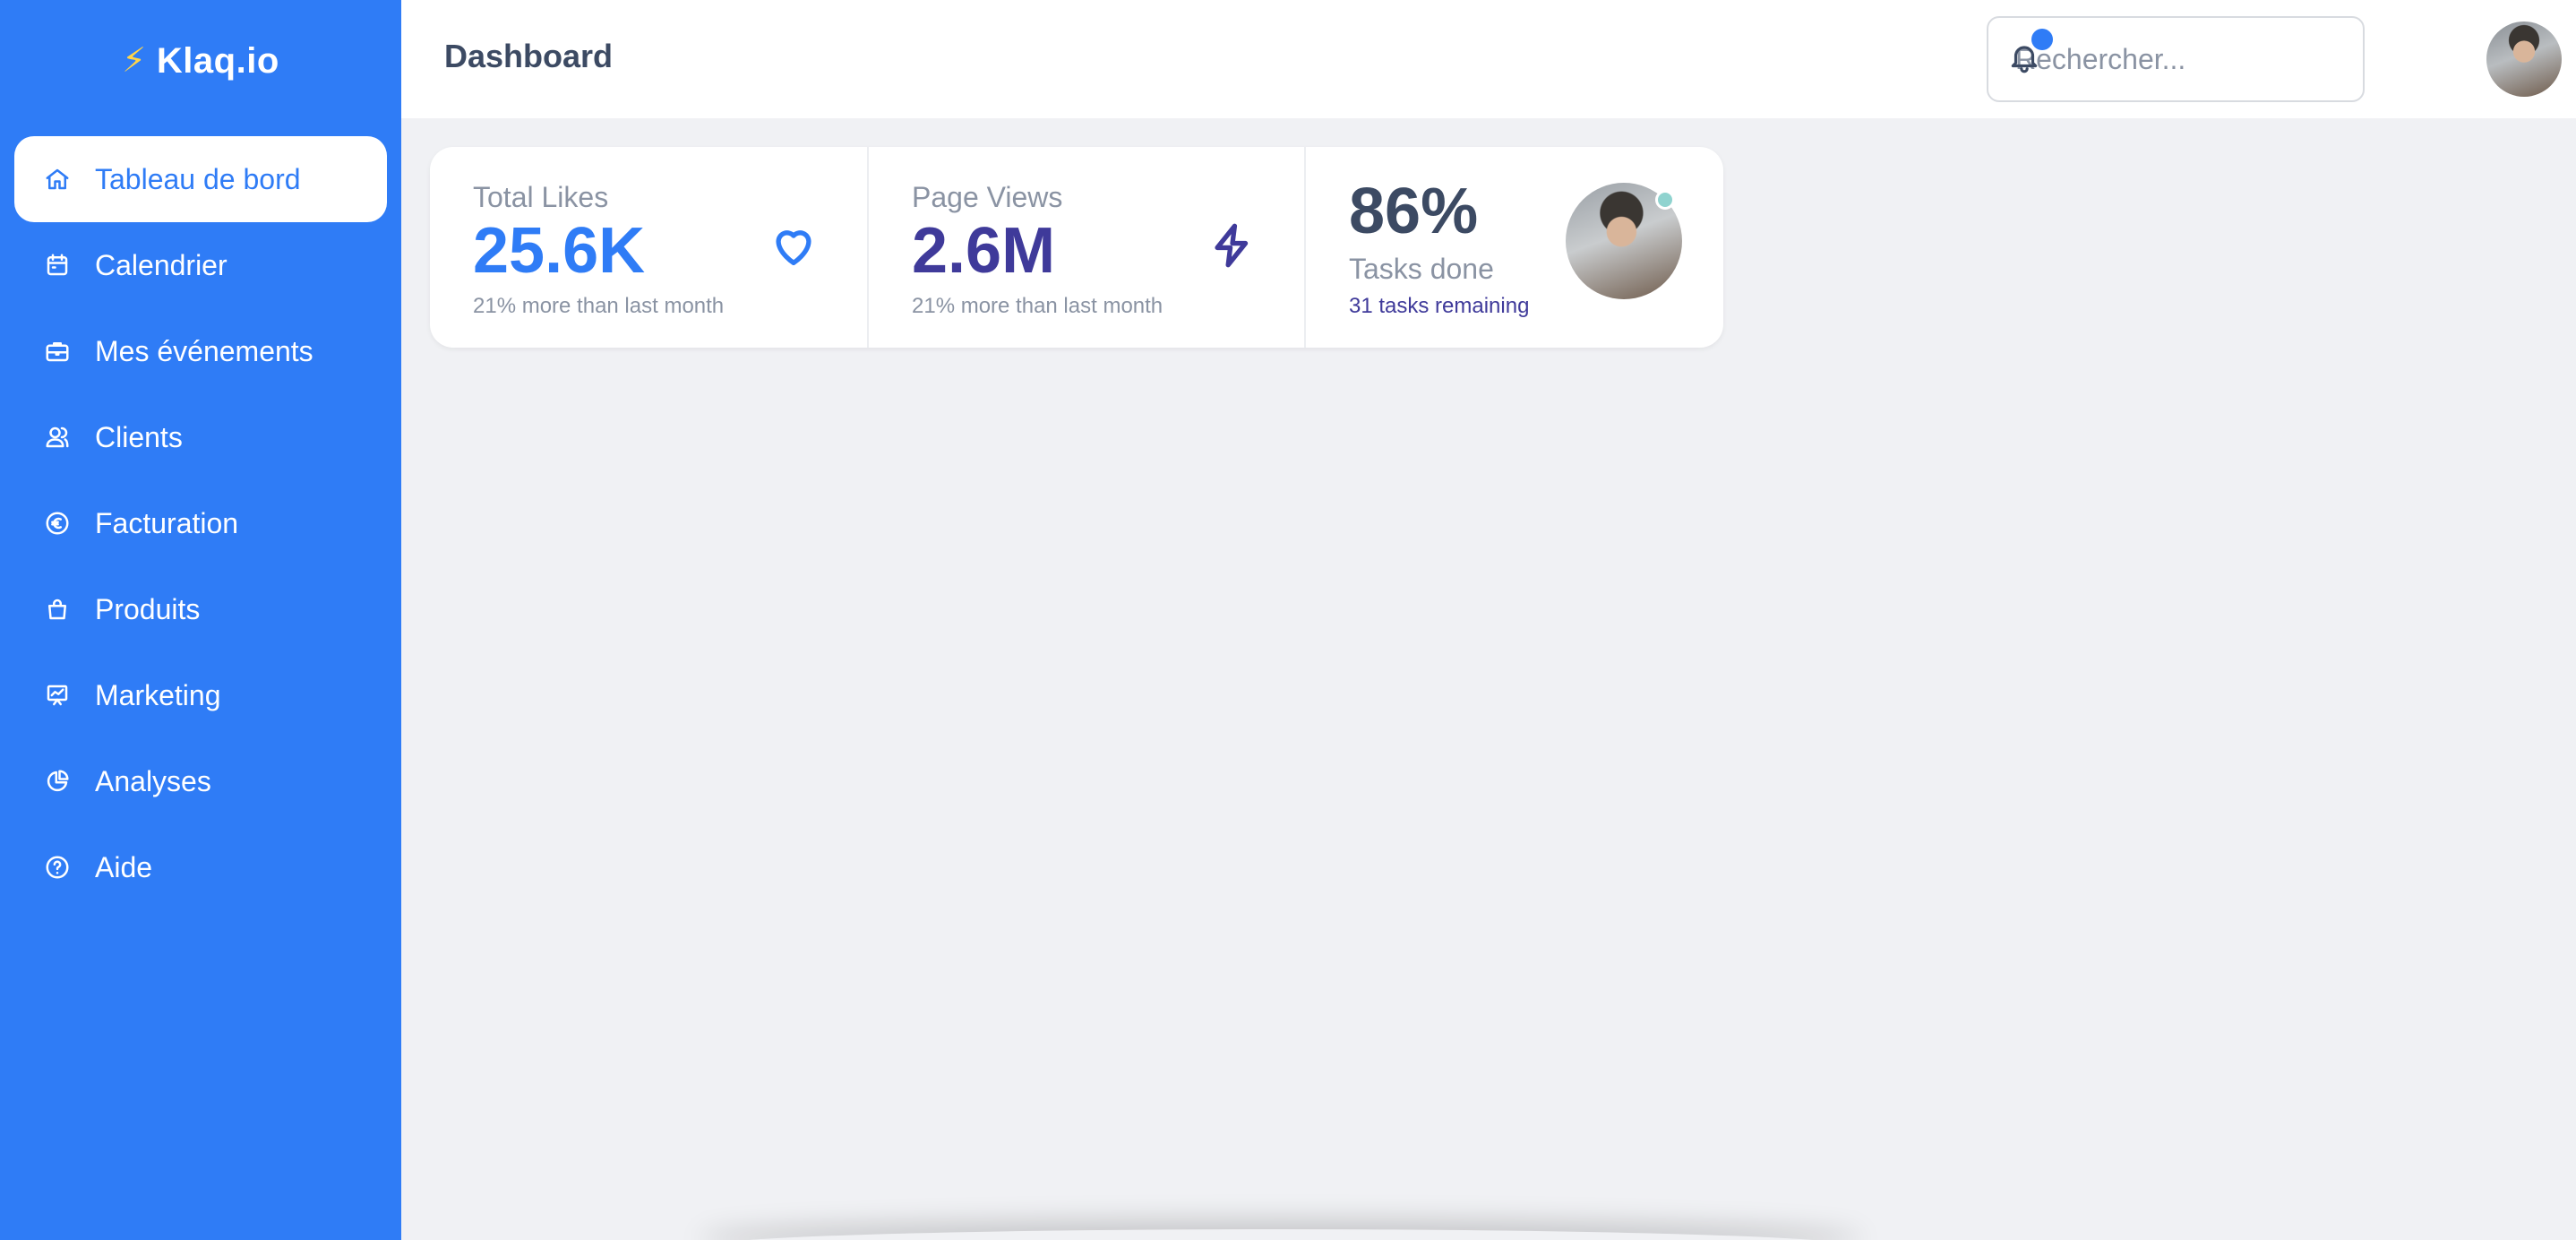  What do you see at coordinates (139, 437) in the screenshot?
I see `sidebar-item-label: Clients` at bounding box center [139, 437].